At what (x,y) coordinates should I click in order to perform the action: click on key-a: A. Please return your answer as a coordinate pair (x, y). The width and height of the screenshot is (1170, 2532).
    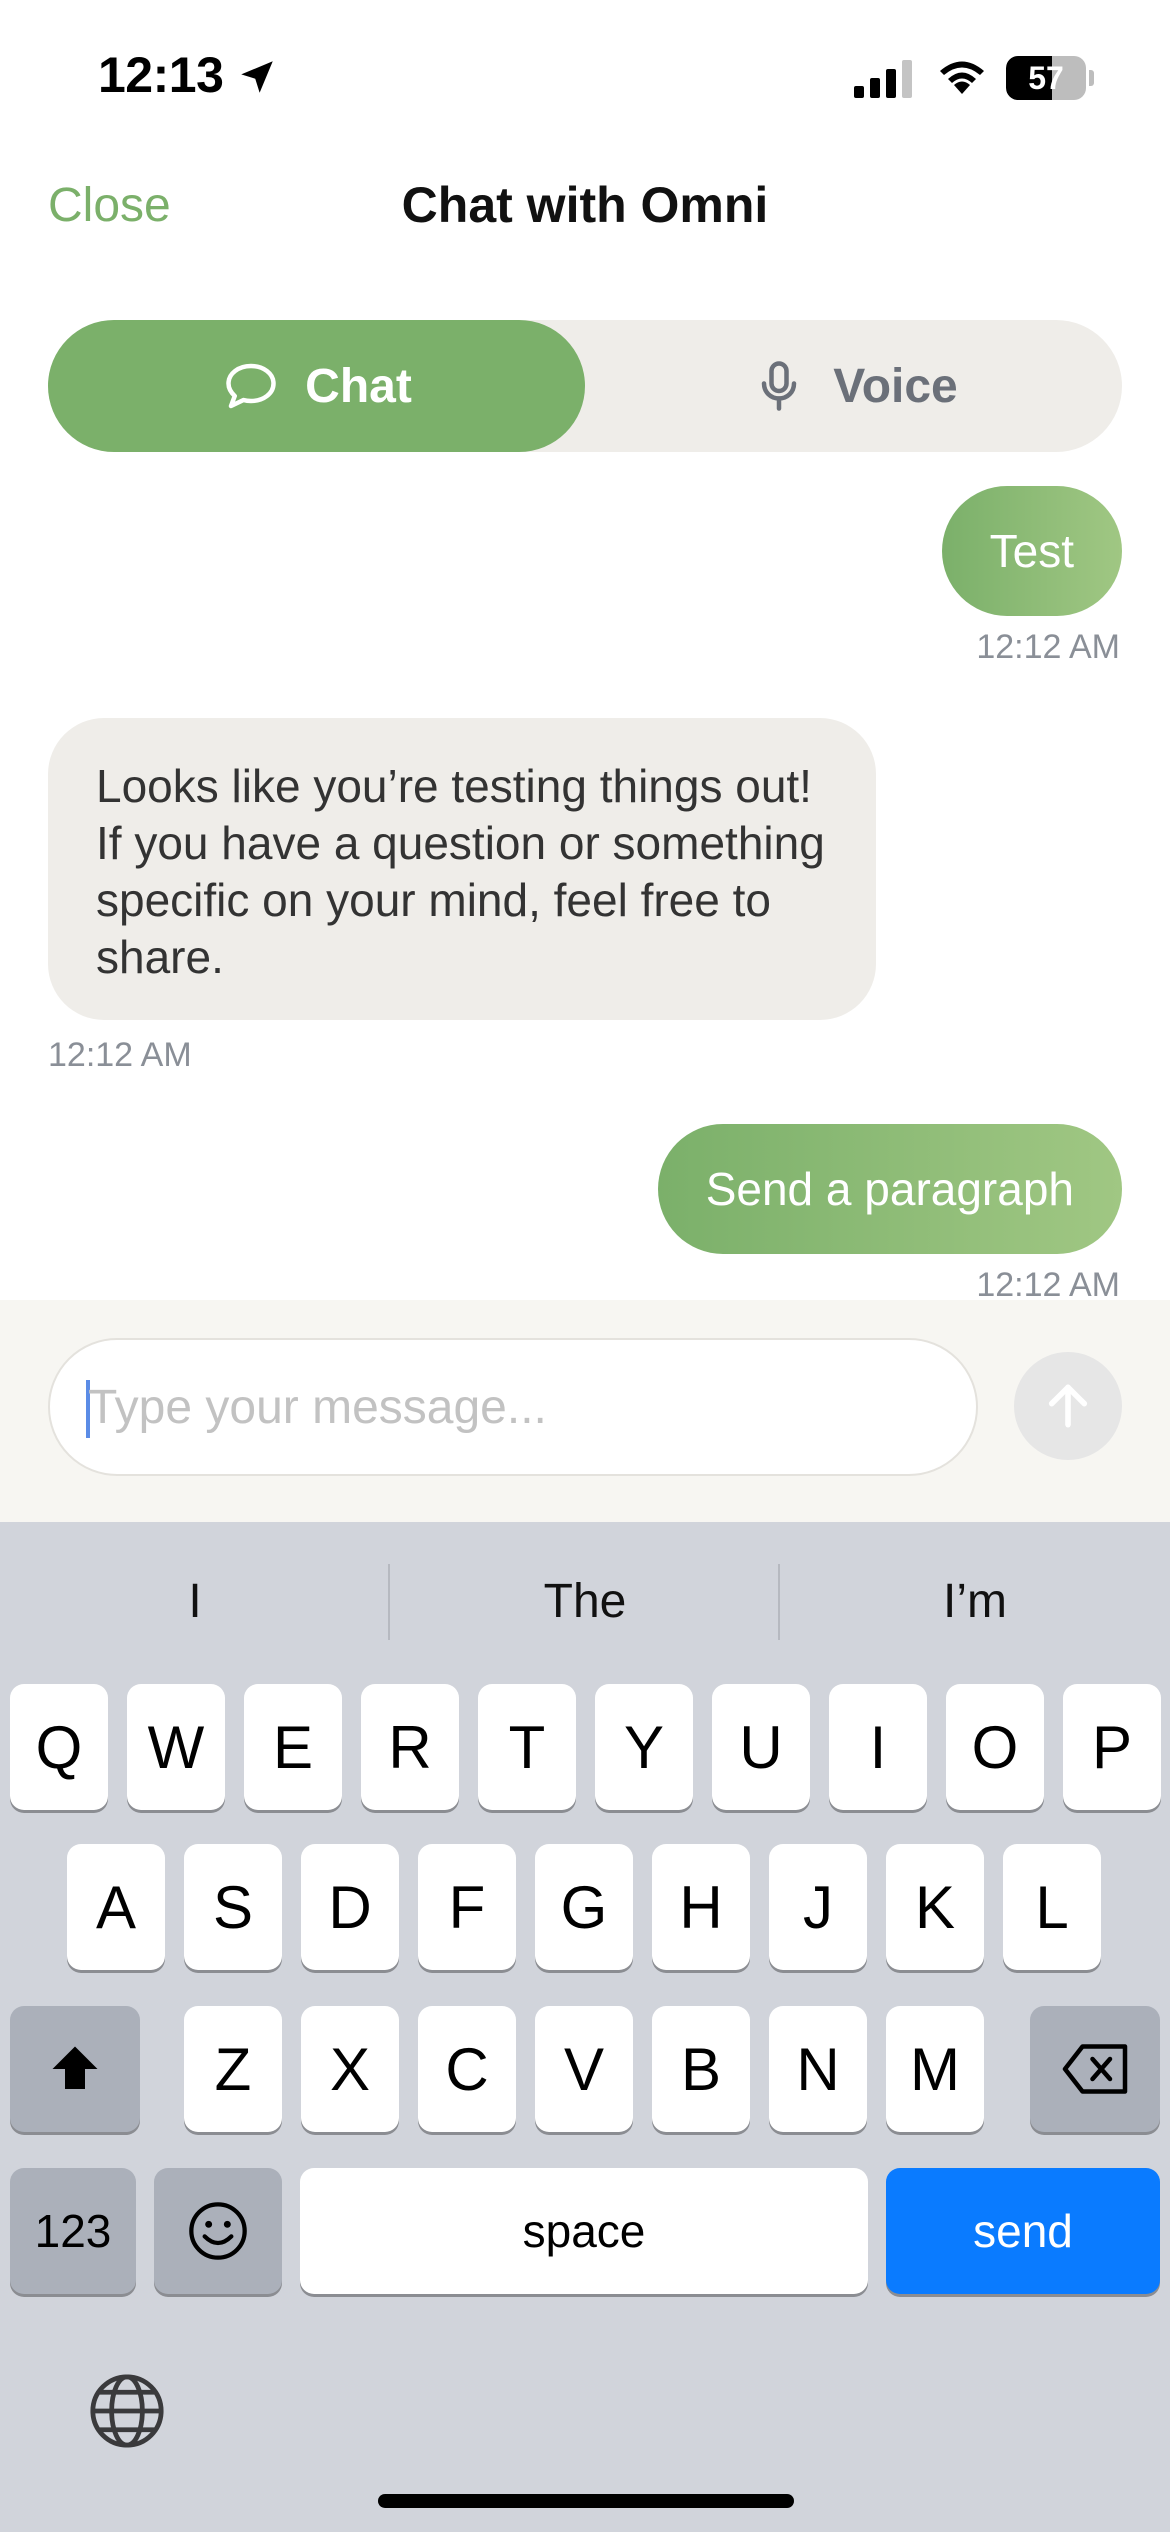
    Looking at the image, I should click on (116, 1907).